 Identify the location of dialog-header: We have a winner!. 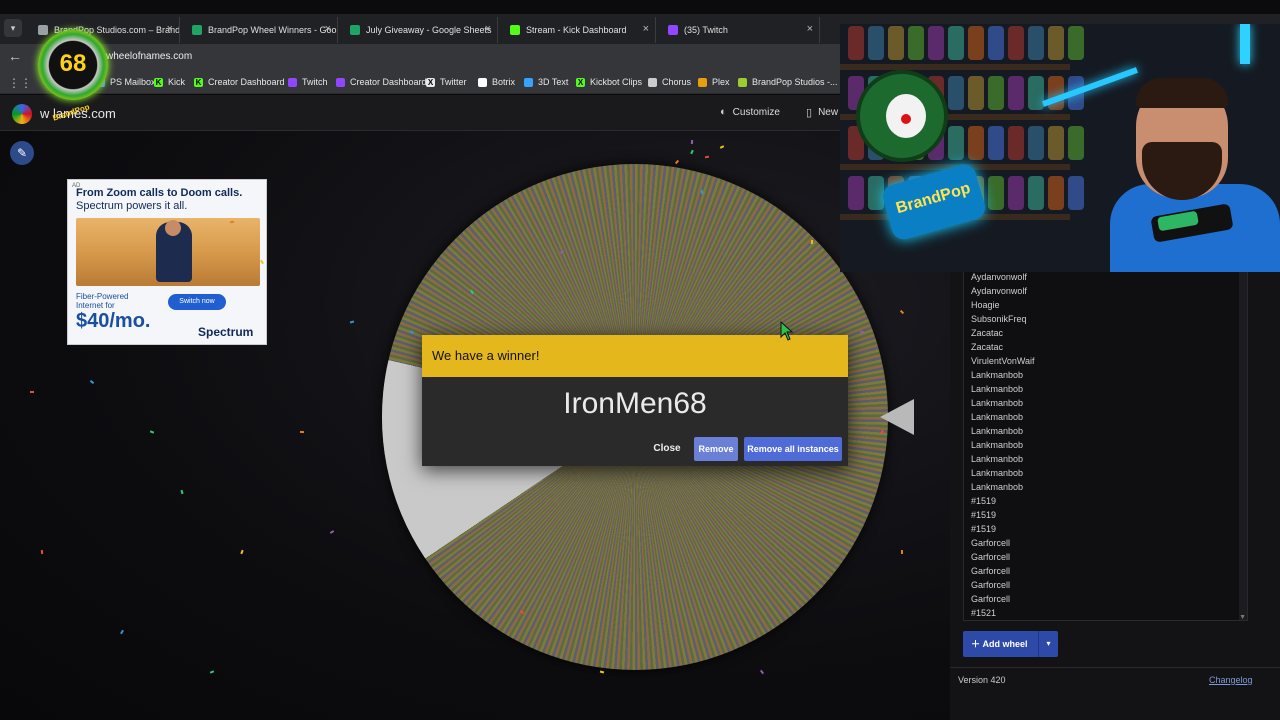
(635, 356).